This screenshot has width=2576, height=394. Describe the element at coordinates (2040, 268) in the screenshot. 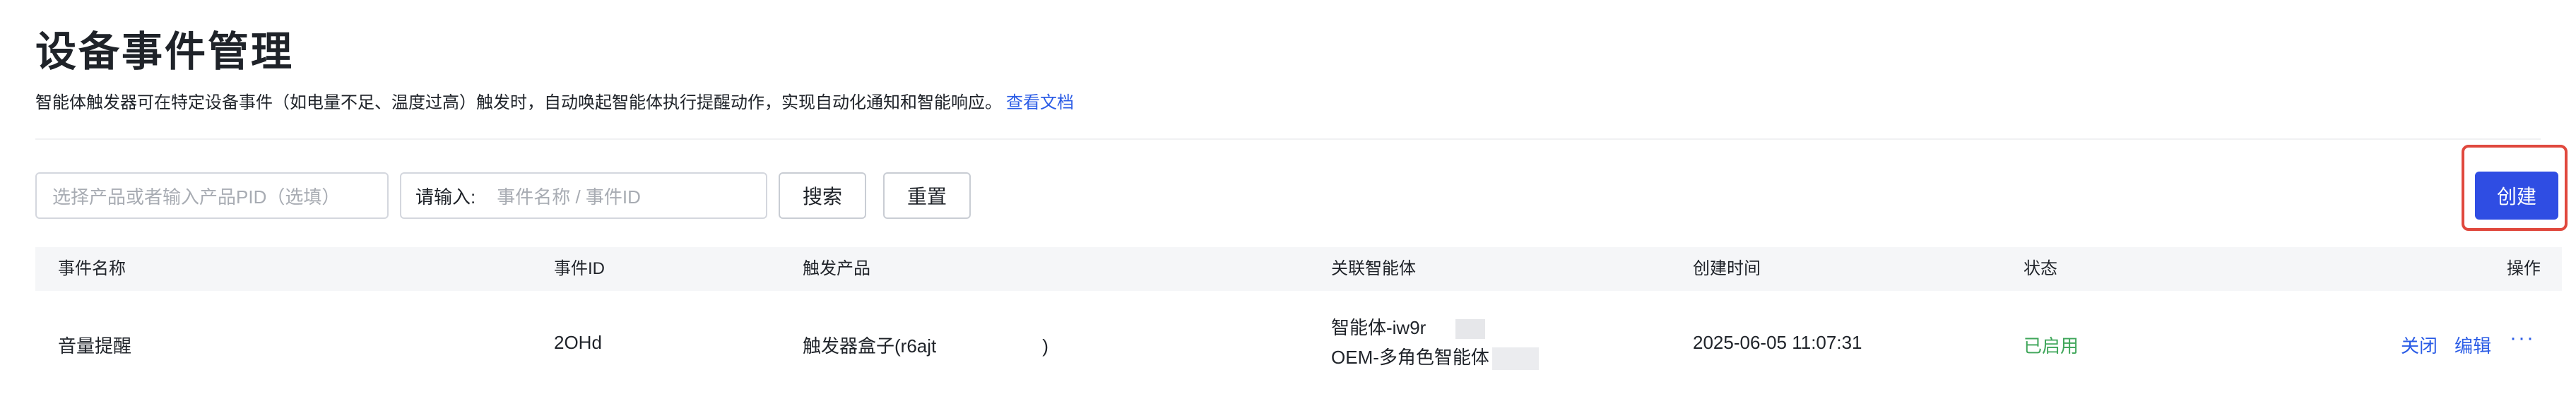

I see `column-status: 状态` at that location.